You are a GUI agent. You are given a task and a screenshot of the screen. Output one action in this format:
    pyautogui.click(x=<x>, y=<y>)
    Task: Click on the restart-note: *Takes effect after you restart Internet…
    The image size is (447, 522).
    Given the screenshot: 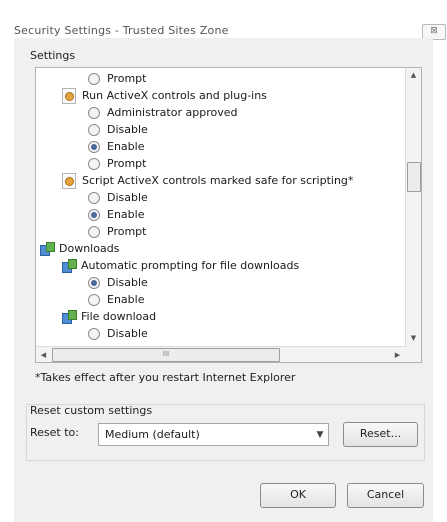 What is the action you would take?
    pyautogui.click(x=165, y=377)
    